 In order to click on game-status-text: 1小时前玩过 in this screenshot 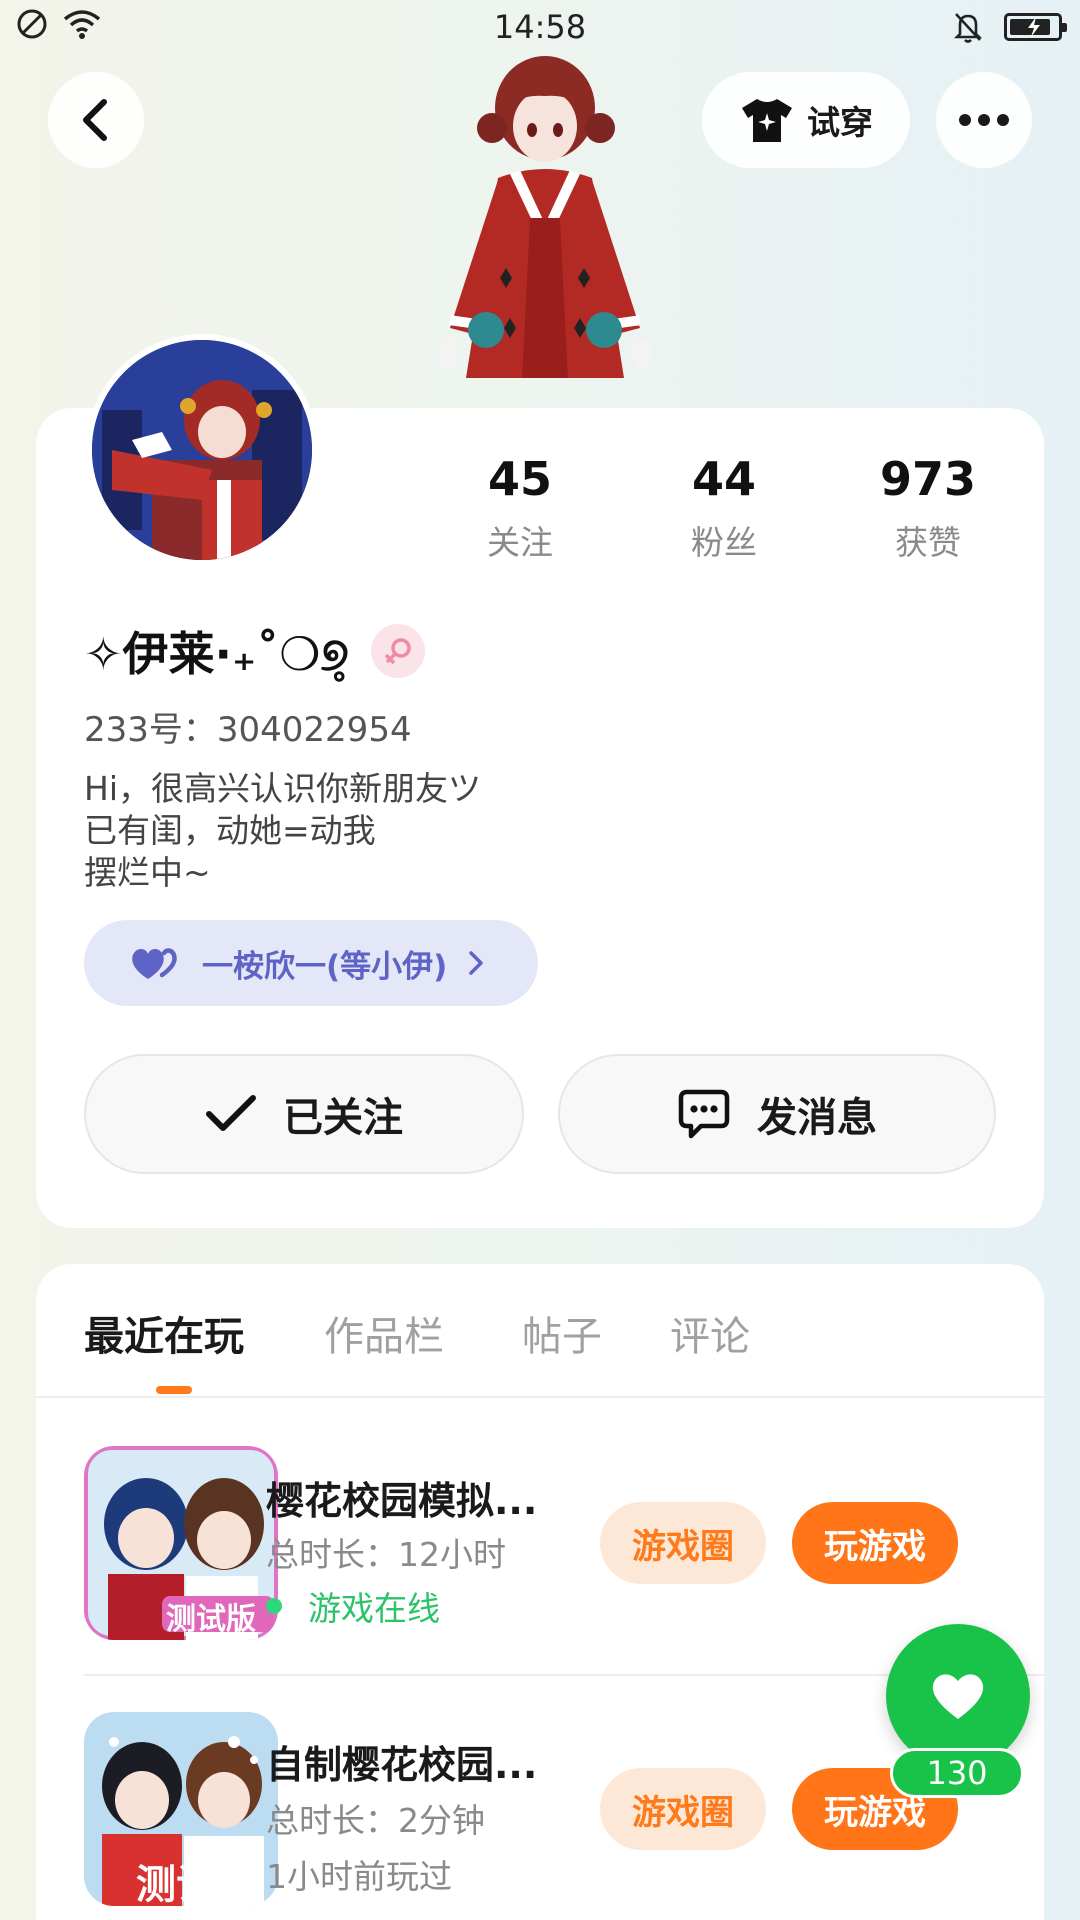, I will do `click(359, 1876)`.